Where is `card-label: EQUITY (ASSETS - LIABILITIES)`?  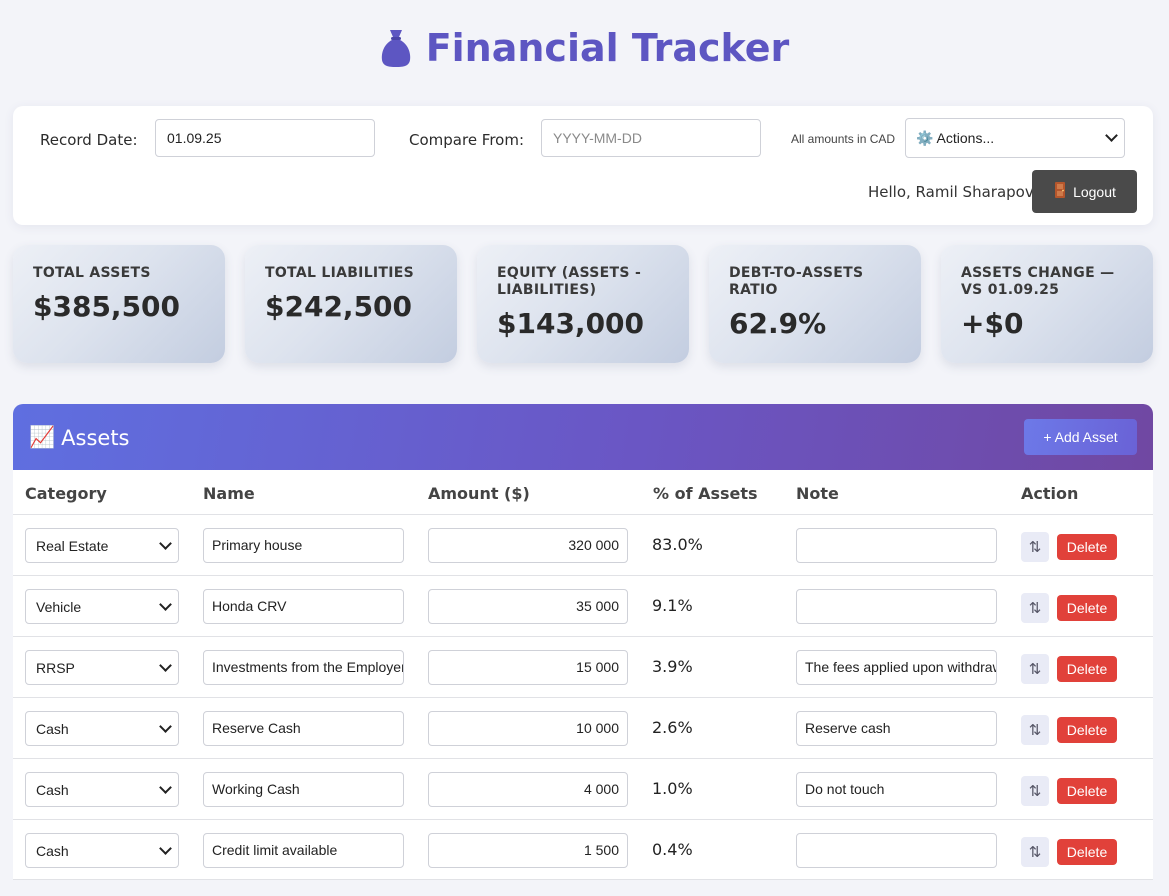 card-label: EQUITY (ASSETS - LIABILITIES) is located at coordinates (569, 281).